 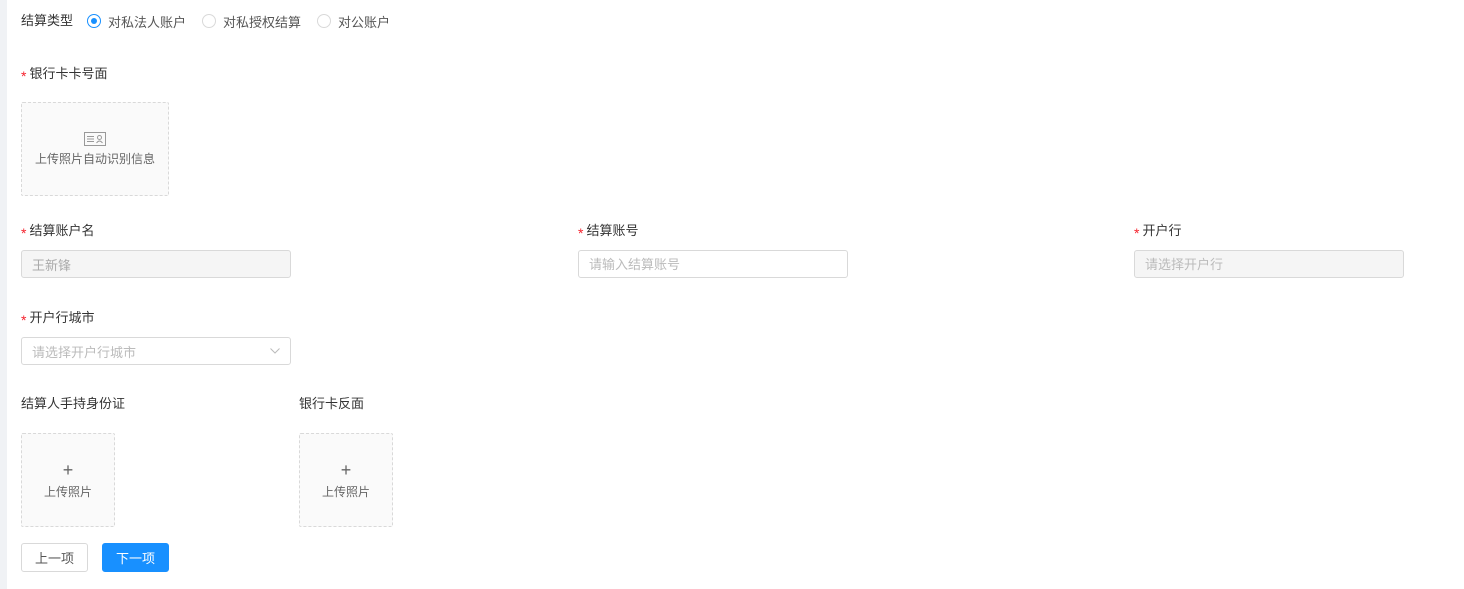 I want to click on left-edge-bar, so click(x=3, y=294).